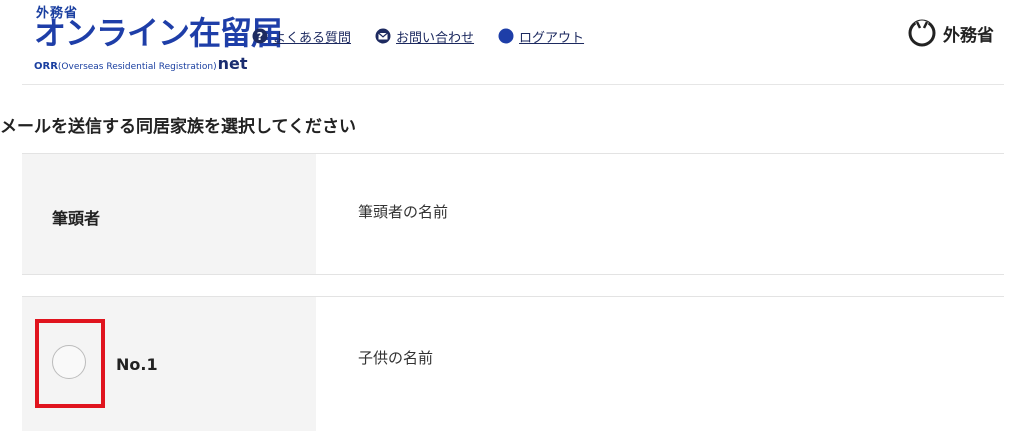 The image size is (1024, 431). I want to click on page-title: メールを送信する同居家族を選択してください, so click(178, 127).